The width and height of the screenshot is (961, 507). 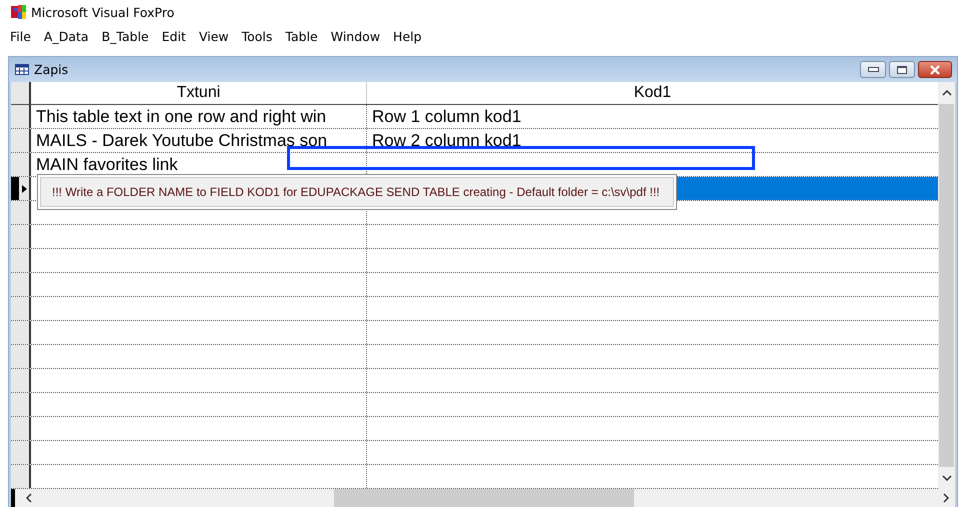 I want to click on app-title: Microsoft Visual FoxPro, so click(x=102, y=12).